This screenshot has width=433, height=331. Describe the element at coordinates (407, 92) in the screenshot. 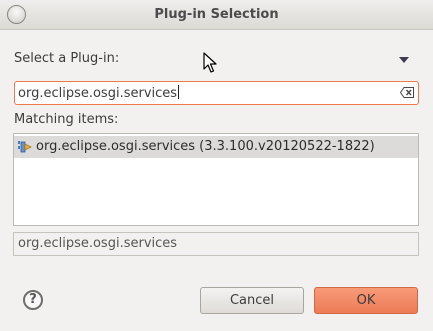

I see `clear-text-icon` at that location.